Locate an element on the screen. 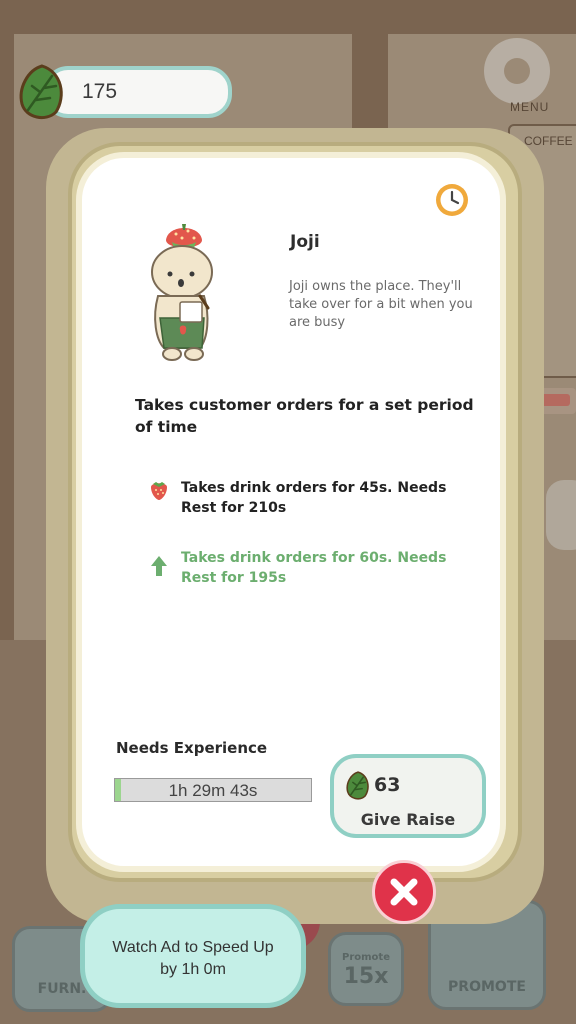  promote-boost-button: Promote 15x is located at coordinates (366, 969).